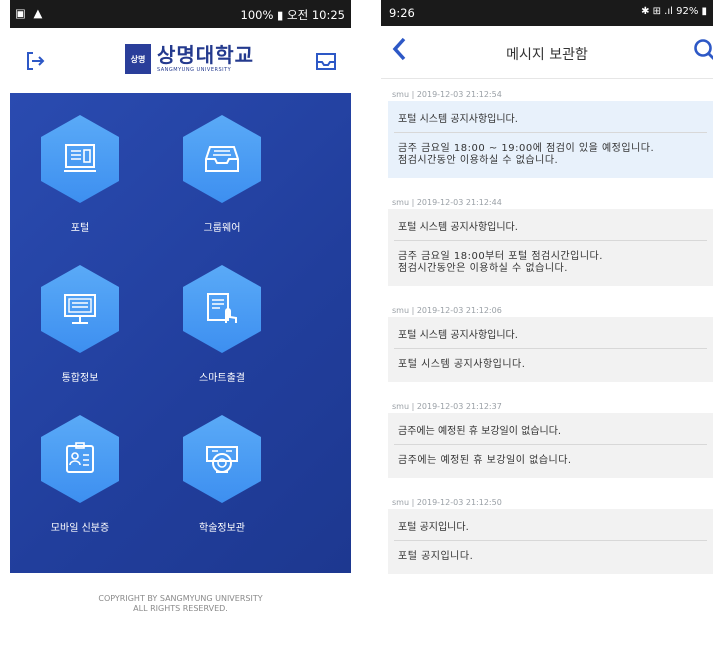 This screenshot has width=713, height=653. What do you see at coordinates (326, 63) in the screenshot?
I see `message-box-icon` at bounding box center [326, 63].